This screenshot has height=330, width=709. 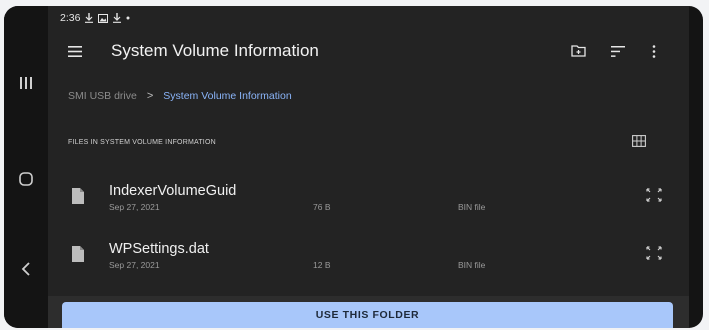 I want to click on image-icon, so click(x=103, y=18).